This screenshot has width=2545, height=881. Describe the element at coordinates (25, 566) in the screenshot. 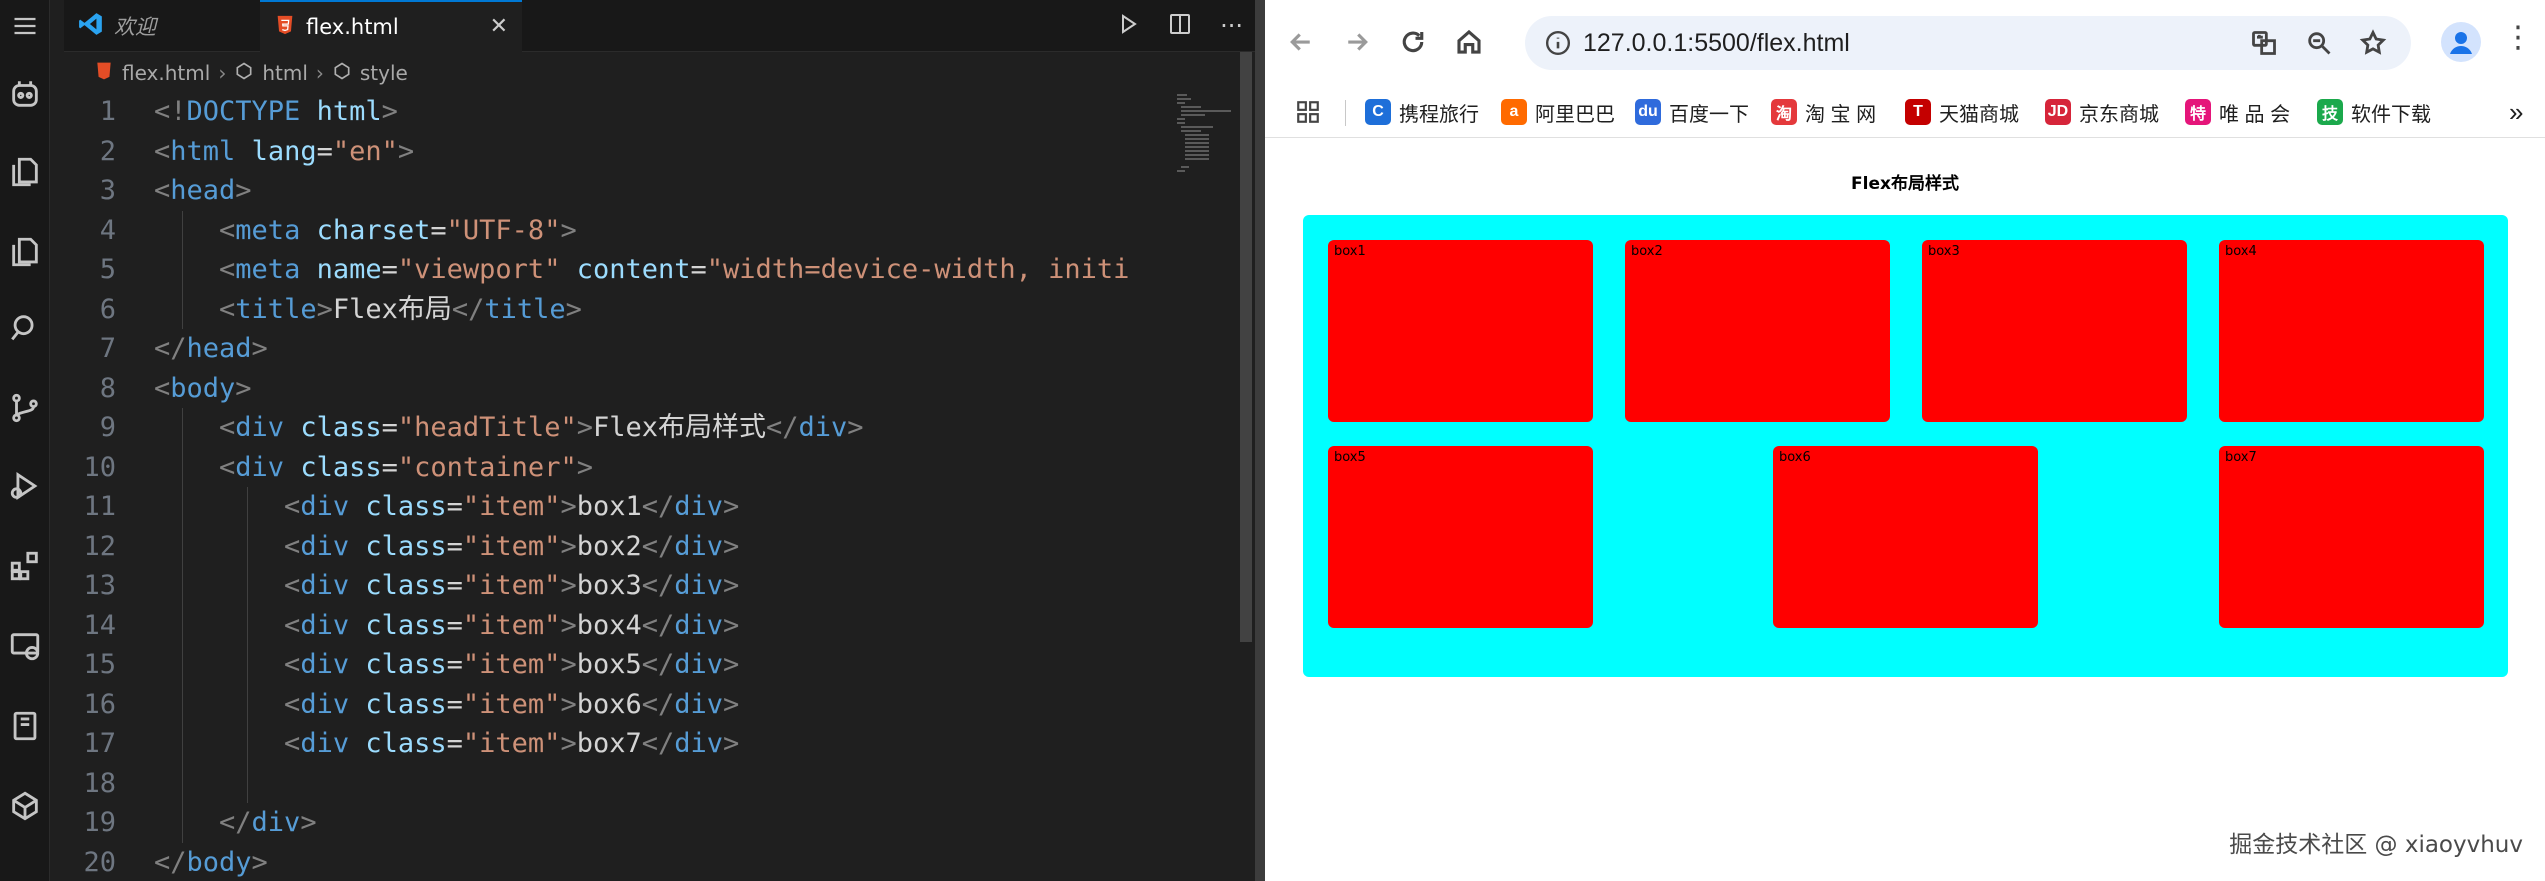

I see `extensions-icon` at that location.